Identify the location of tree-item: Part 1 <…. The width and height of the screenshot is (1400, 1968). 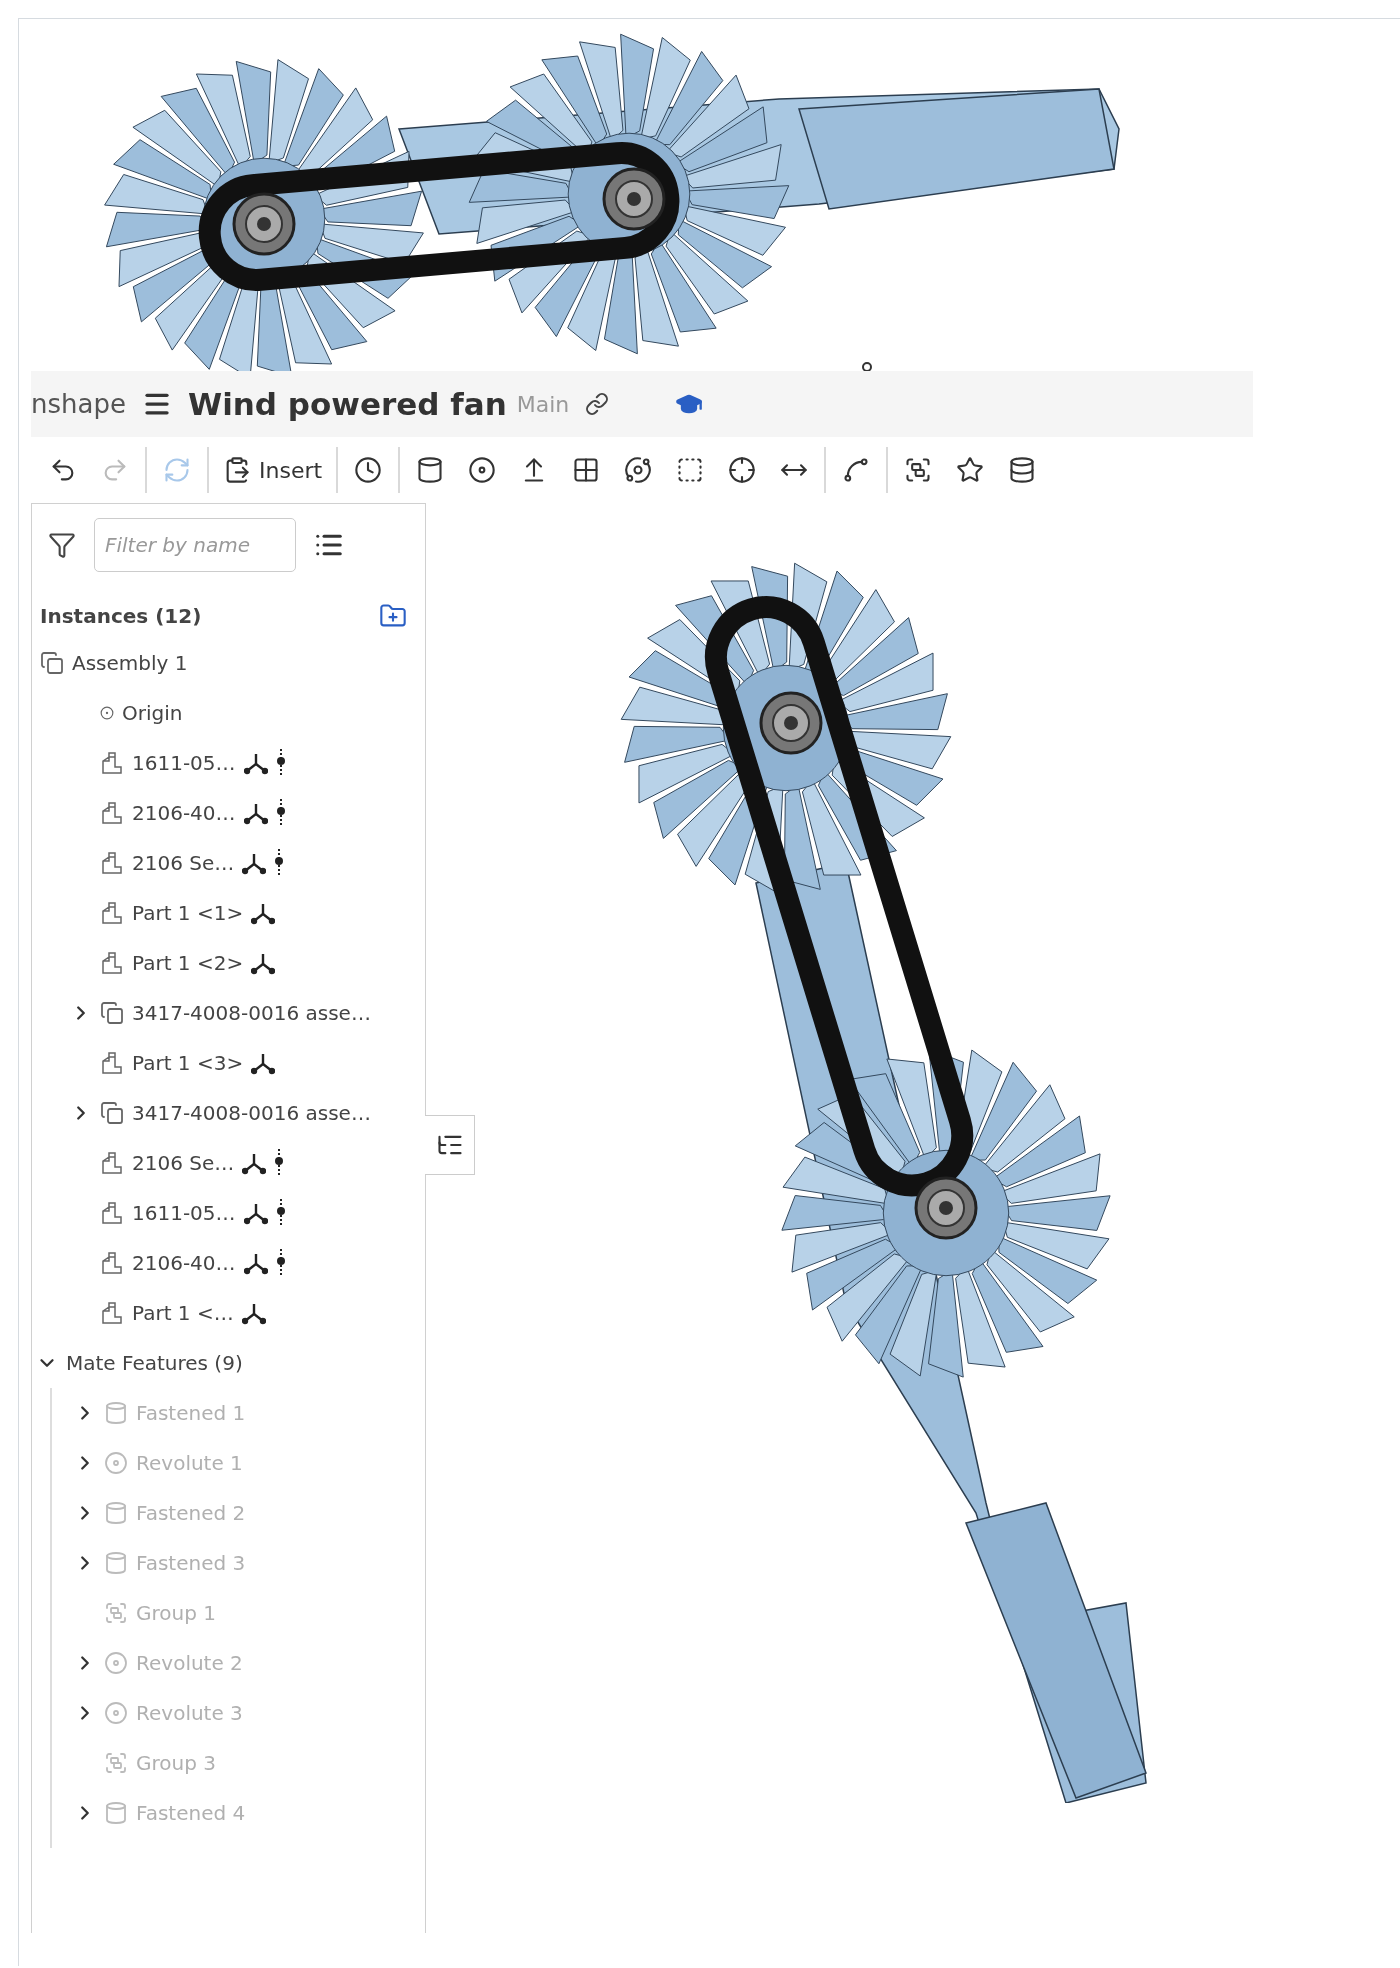
(228, 1313).